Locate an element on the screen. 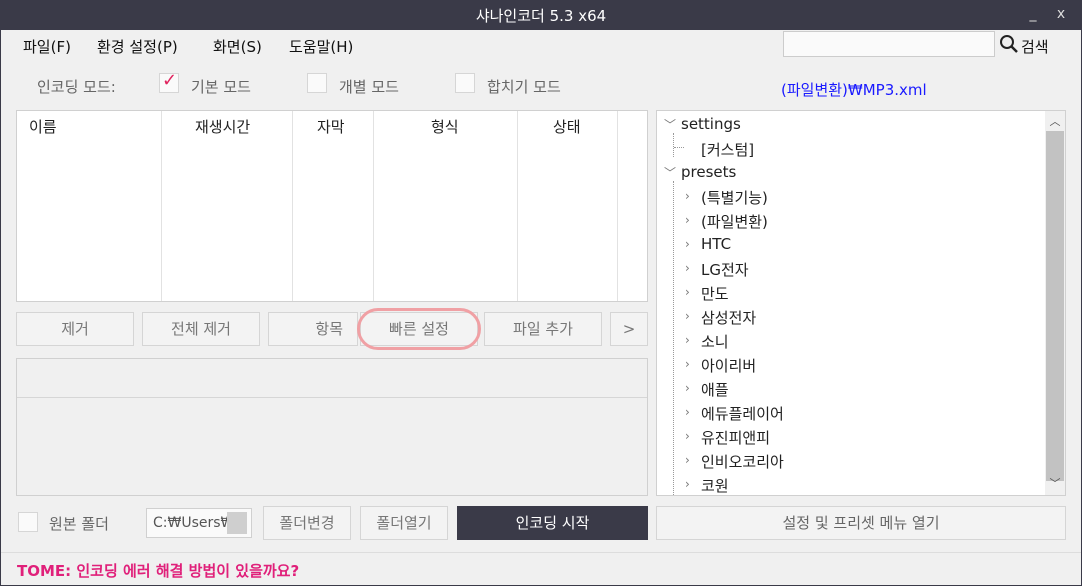 This screenshot has height=586, width=1082. tree-node-custom: [커스텀] is located at coordinates (727, 149).